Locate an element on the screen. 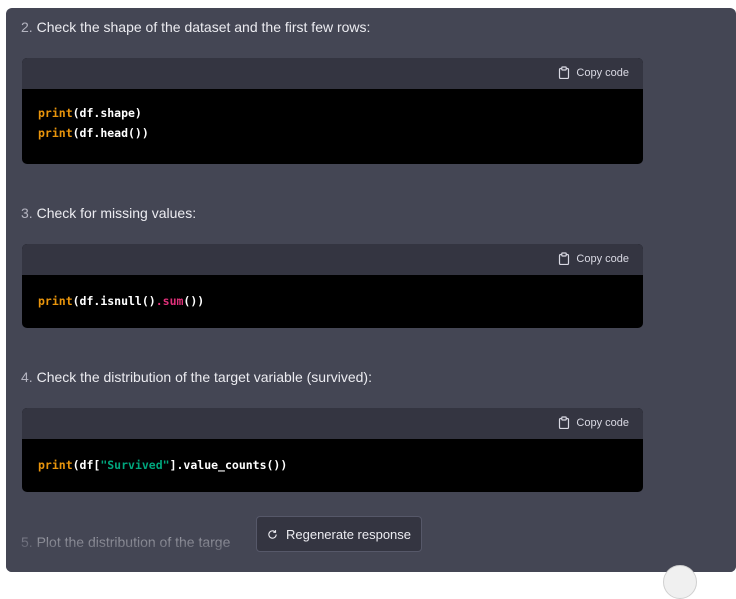 This screenshot has height=599, width=736. step-5: 5. Plot the distribution of the targe is located at coordinates (125, 542).